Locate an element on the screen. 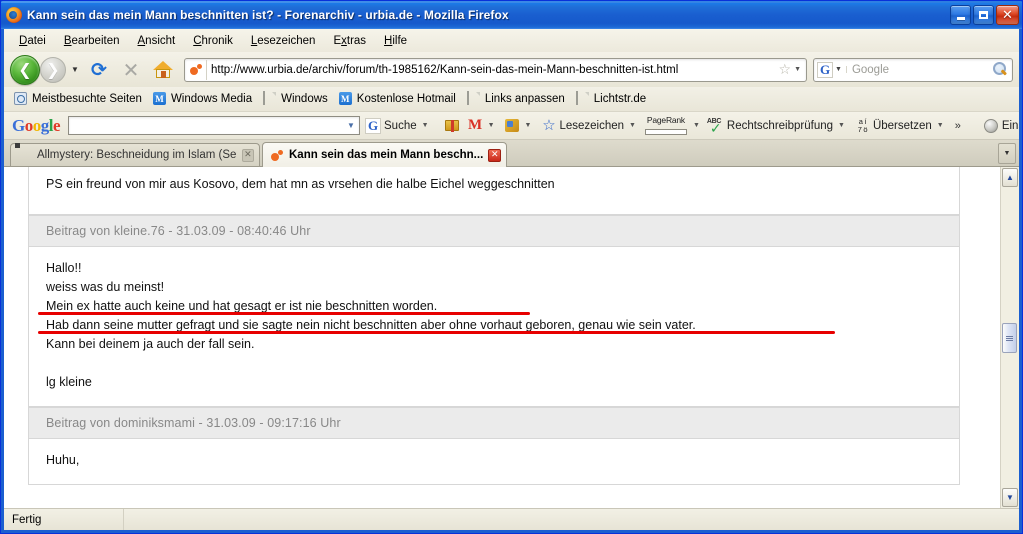  tab-list-button: ▼ is located at coordinates (1007, 153).